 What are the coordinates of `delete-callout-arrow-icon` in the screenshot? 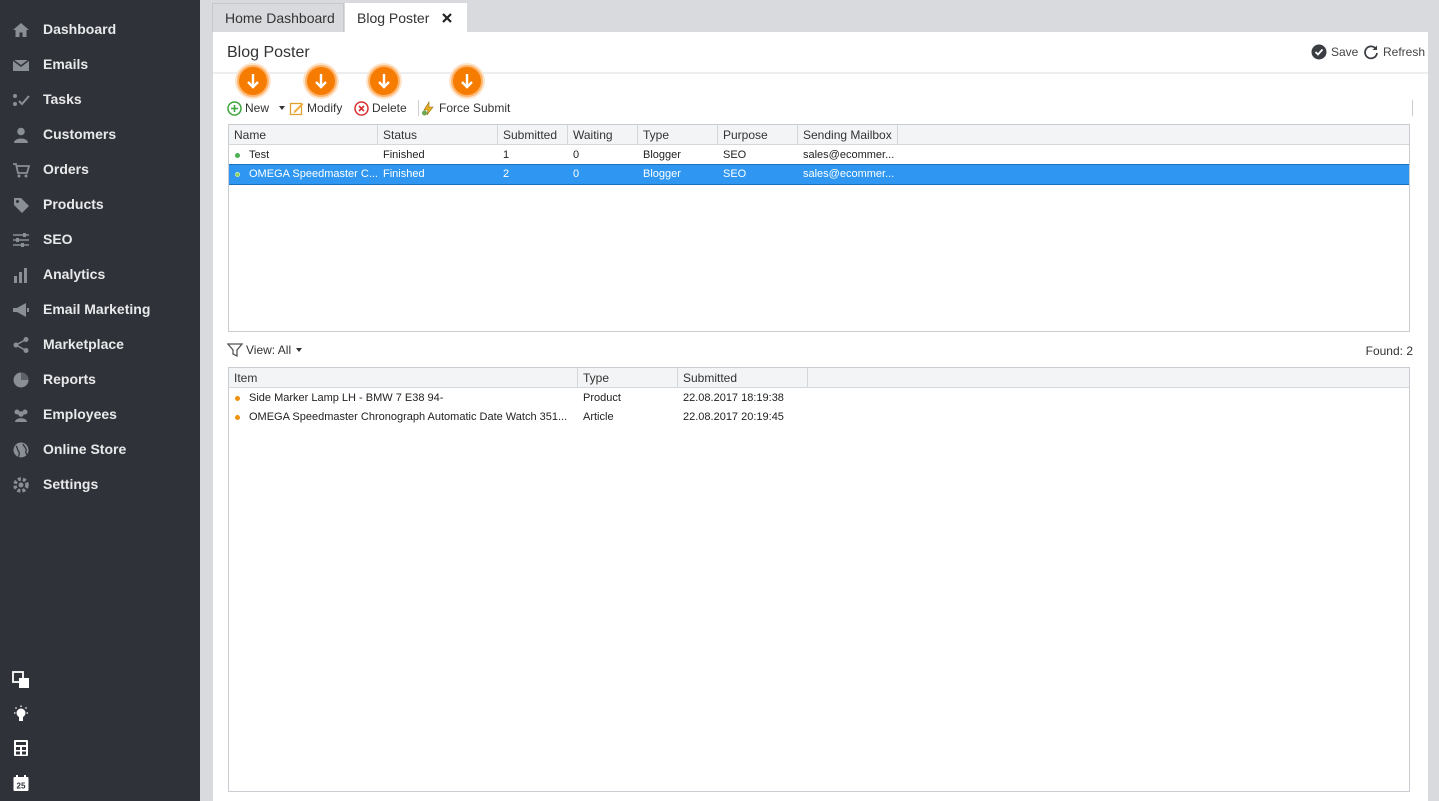 It's located at (384, 81).